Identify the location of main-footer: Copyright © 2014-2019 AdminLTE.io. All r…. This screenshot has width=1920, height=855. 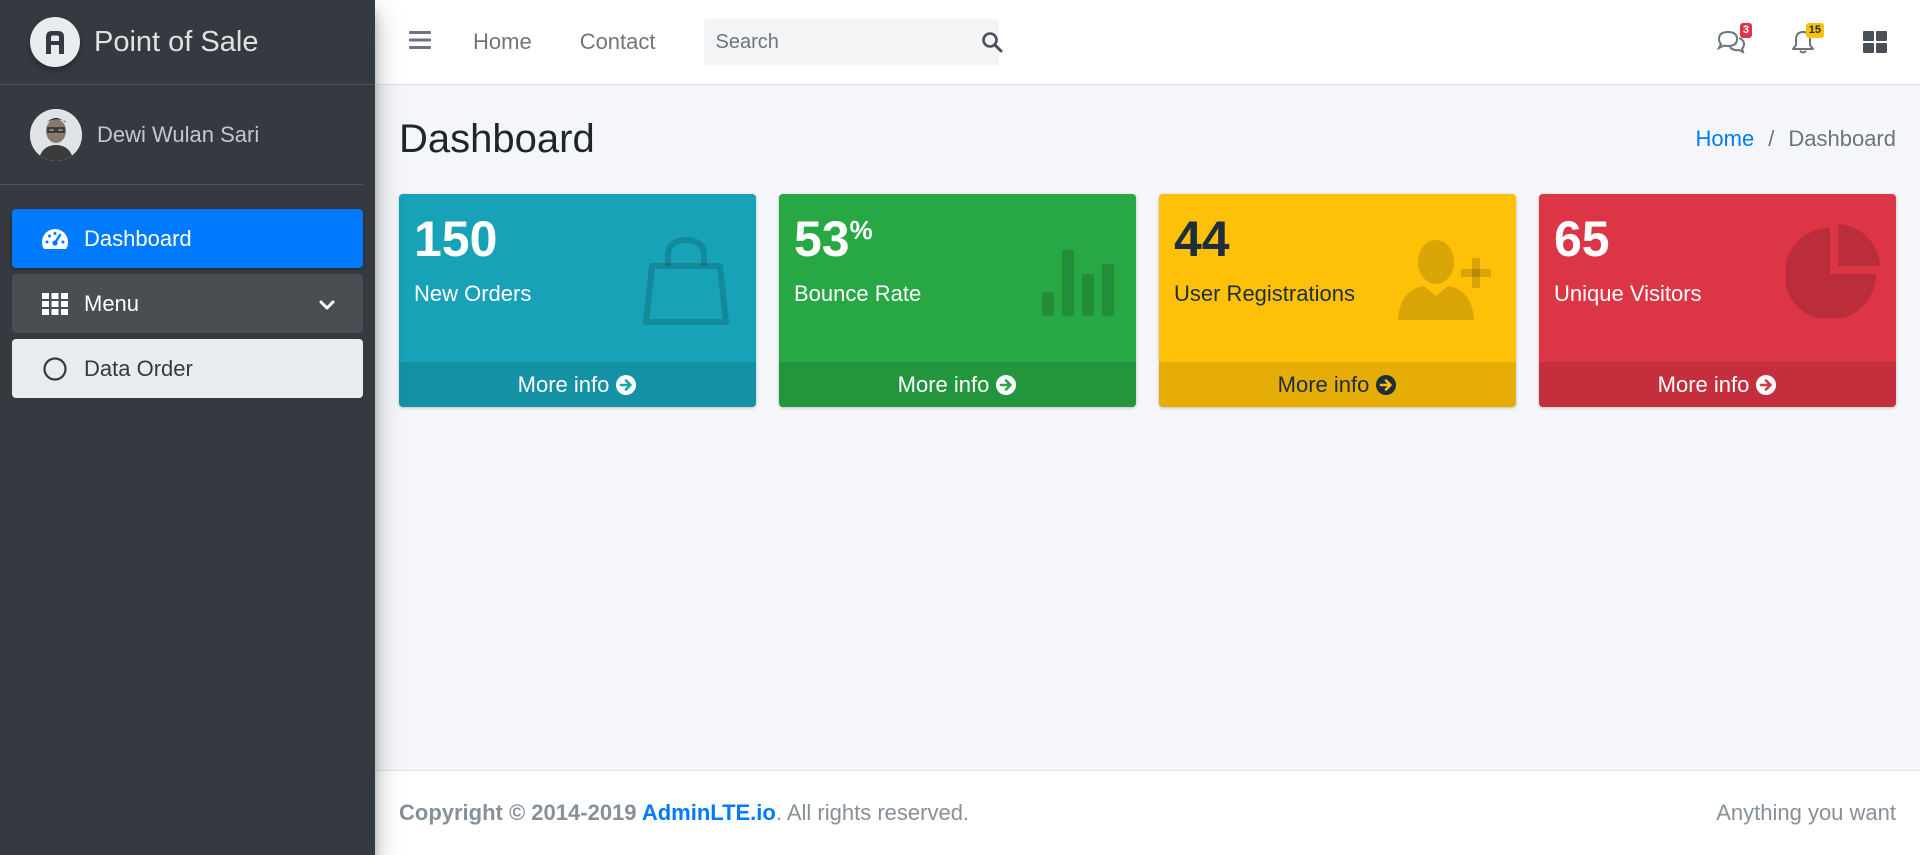
(1147, 812).